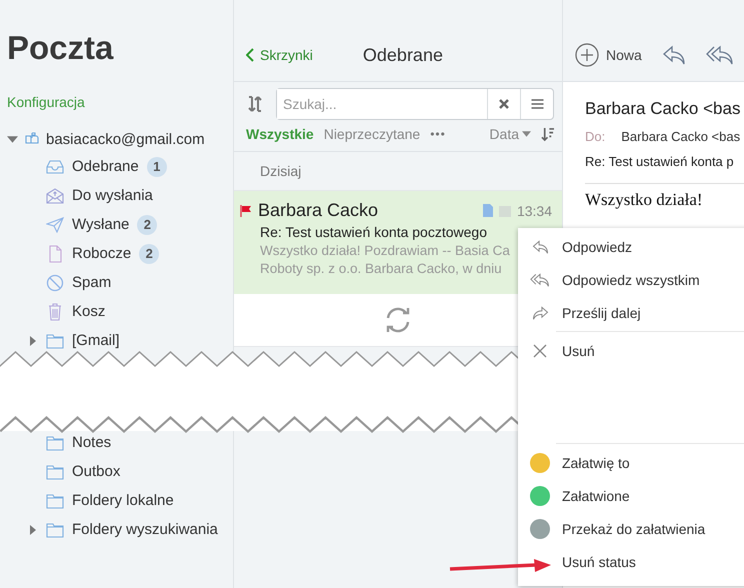  I want to click on sender-address: Barbara Cacko <bas, so click(663, 109).